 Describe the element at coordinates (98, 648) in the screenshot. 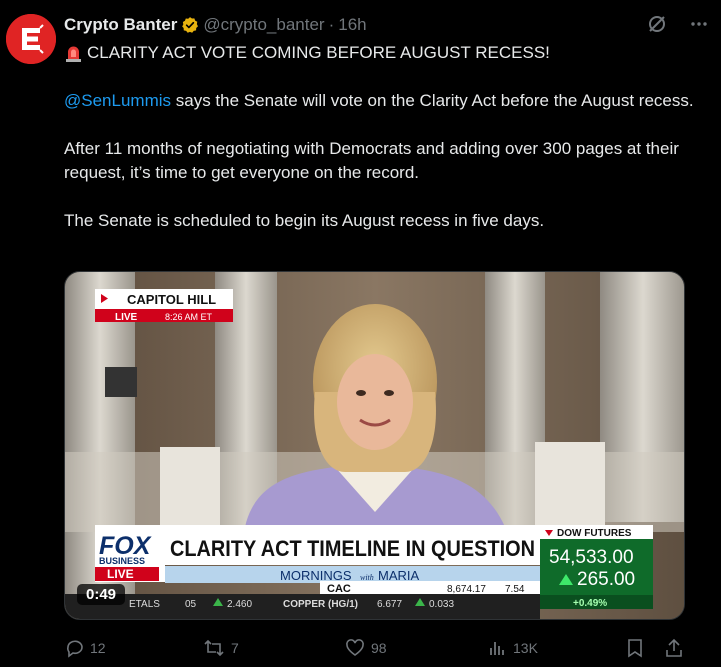

I see `reply-count: 12` at that location.